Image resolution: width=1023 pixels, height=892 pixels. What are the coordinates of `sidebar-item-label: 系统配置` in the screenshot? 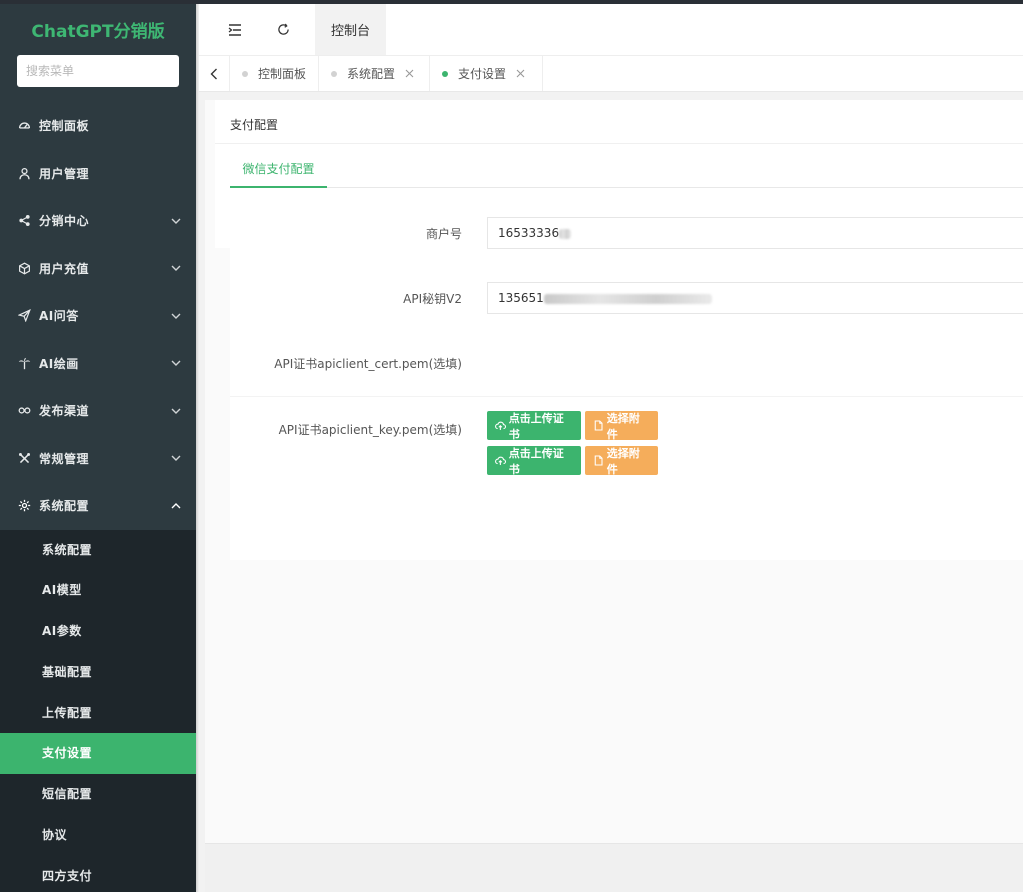 It's located at (64, 506).